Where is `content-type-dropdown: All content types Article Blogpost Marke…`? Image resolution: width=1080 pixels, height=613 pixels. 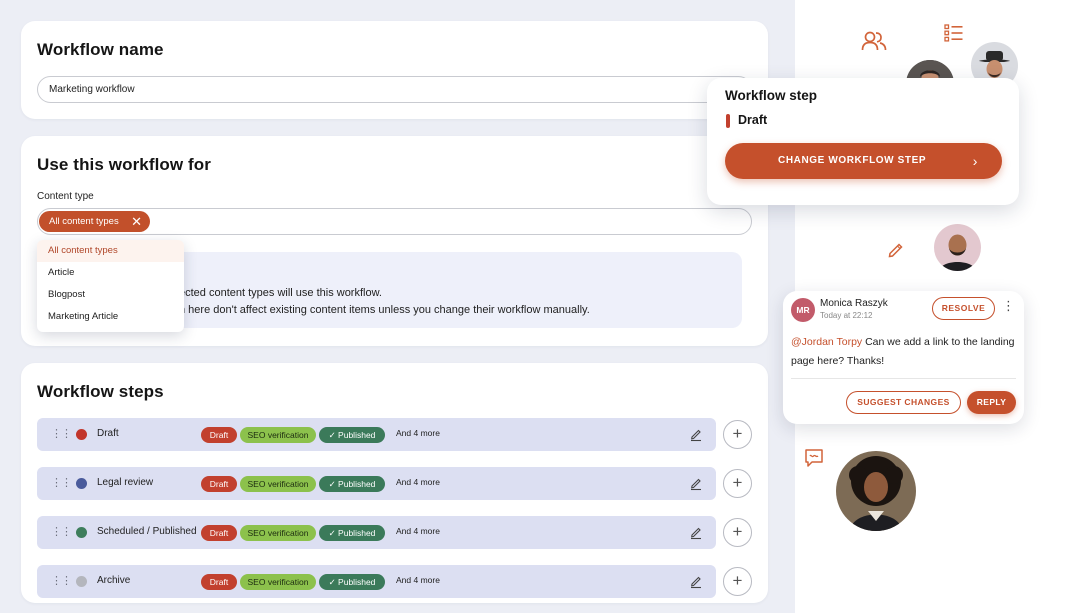 content-type-dropdown: All content types Article Blogpost Marke… is located at coordinates (110, 286).